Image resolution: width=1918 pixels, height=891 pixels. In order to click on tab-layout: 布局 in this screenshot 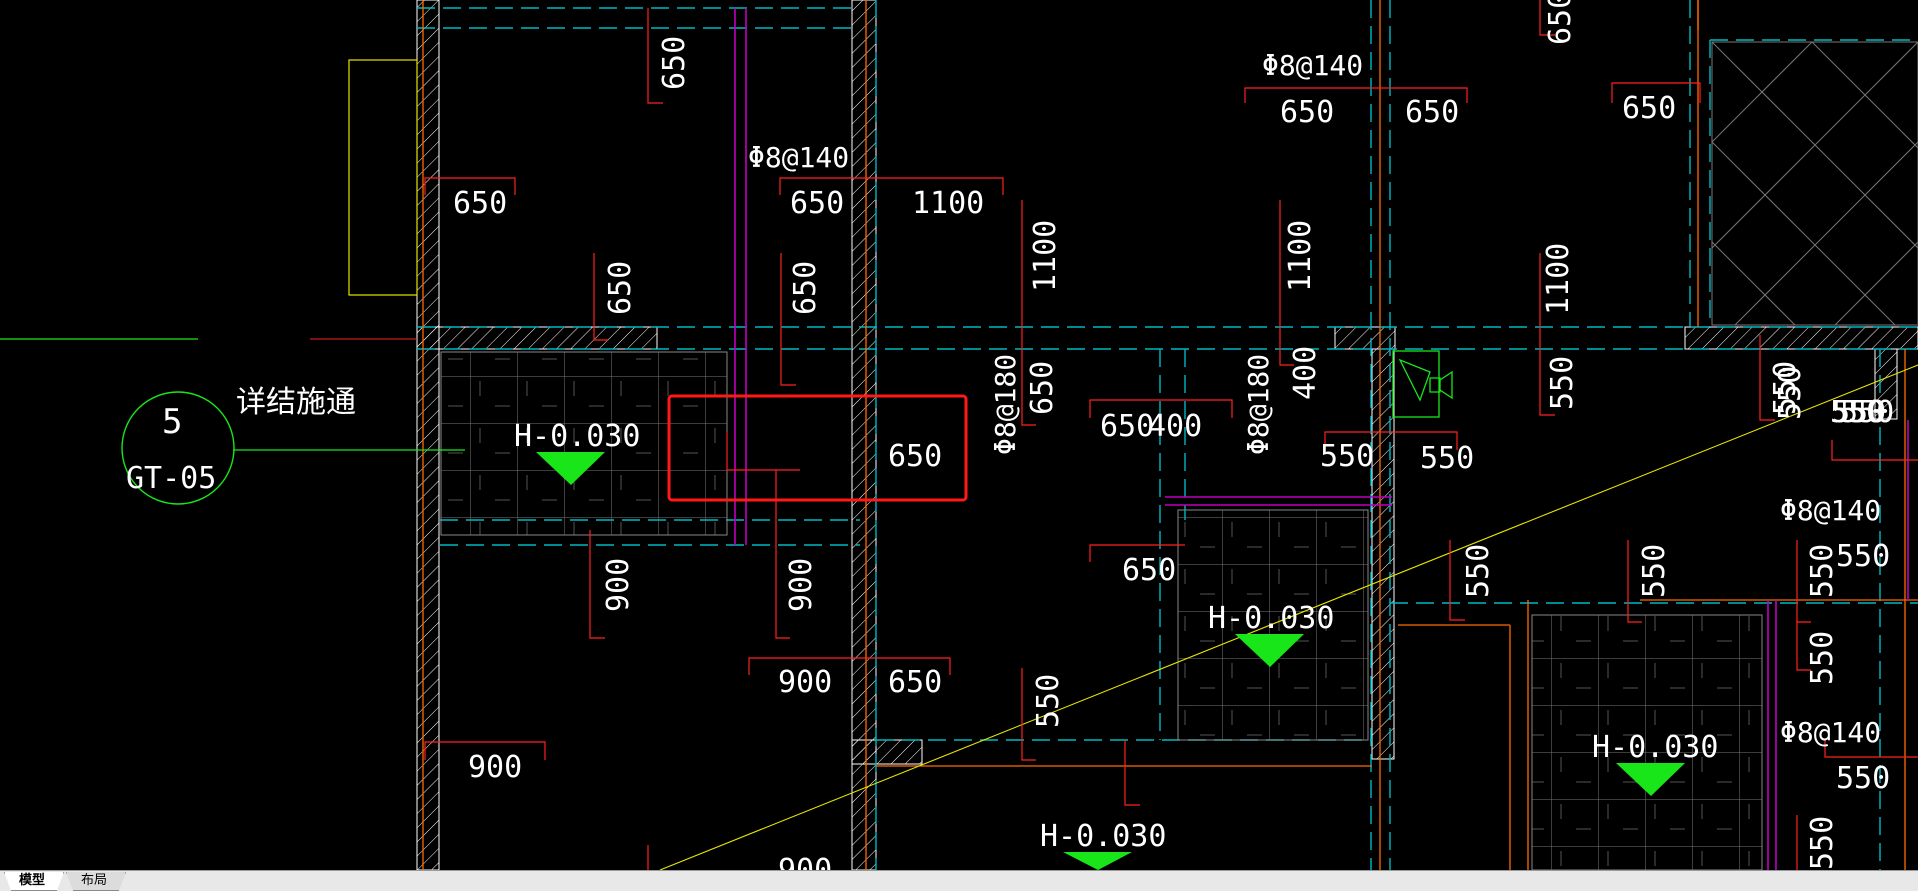, I will do `click(96, 881)`.